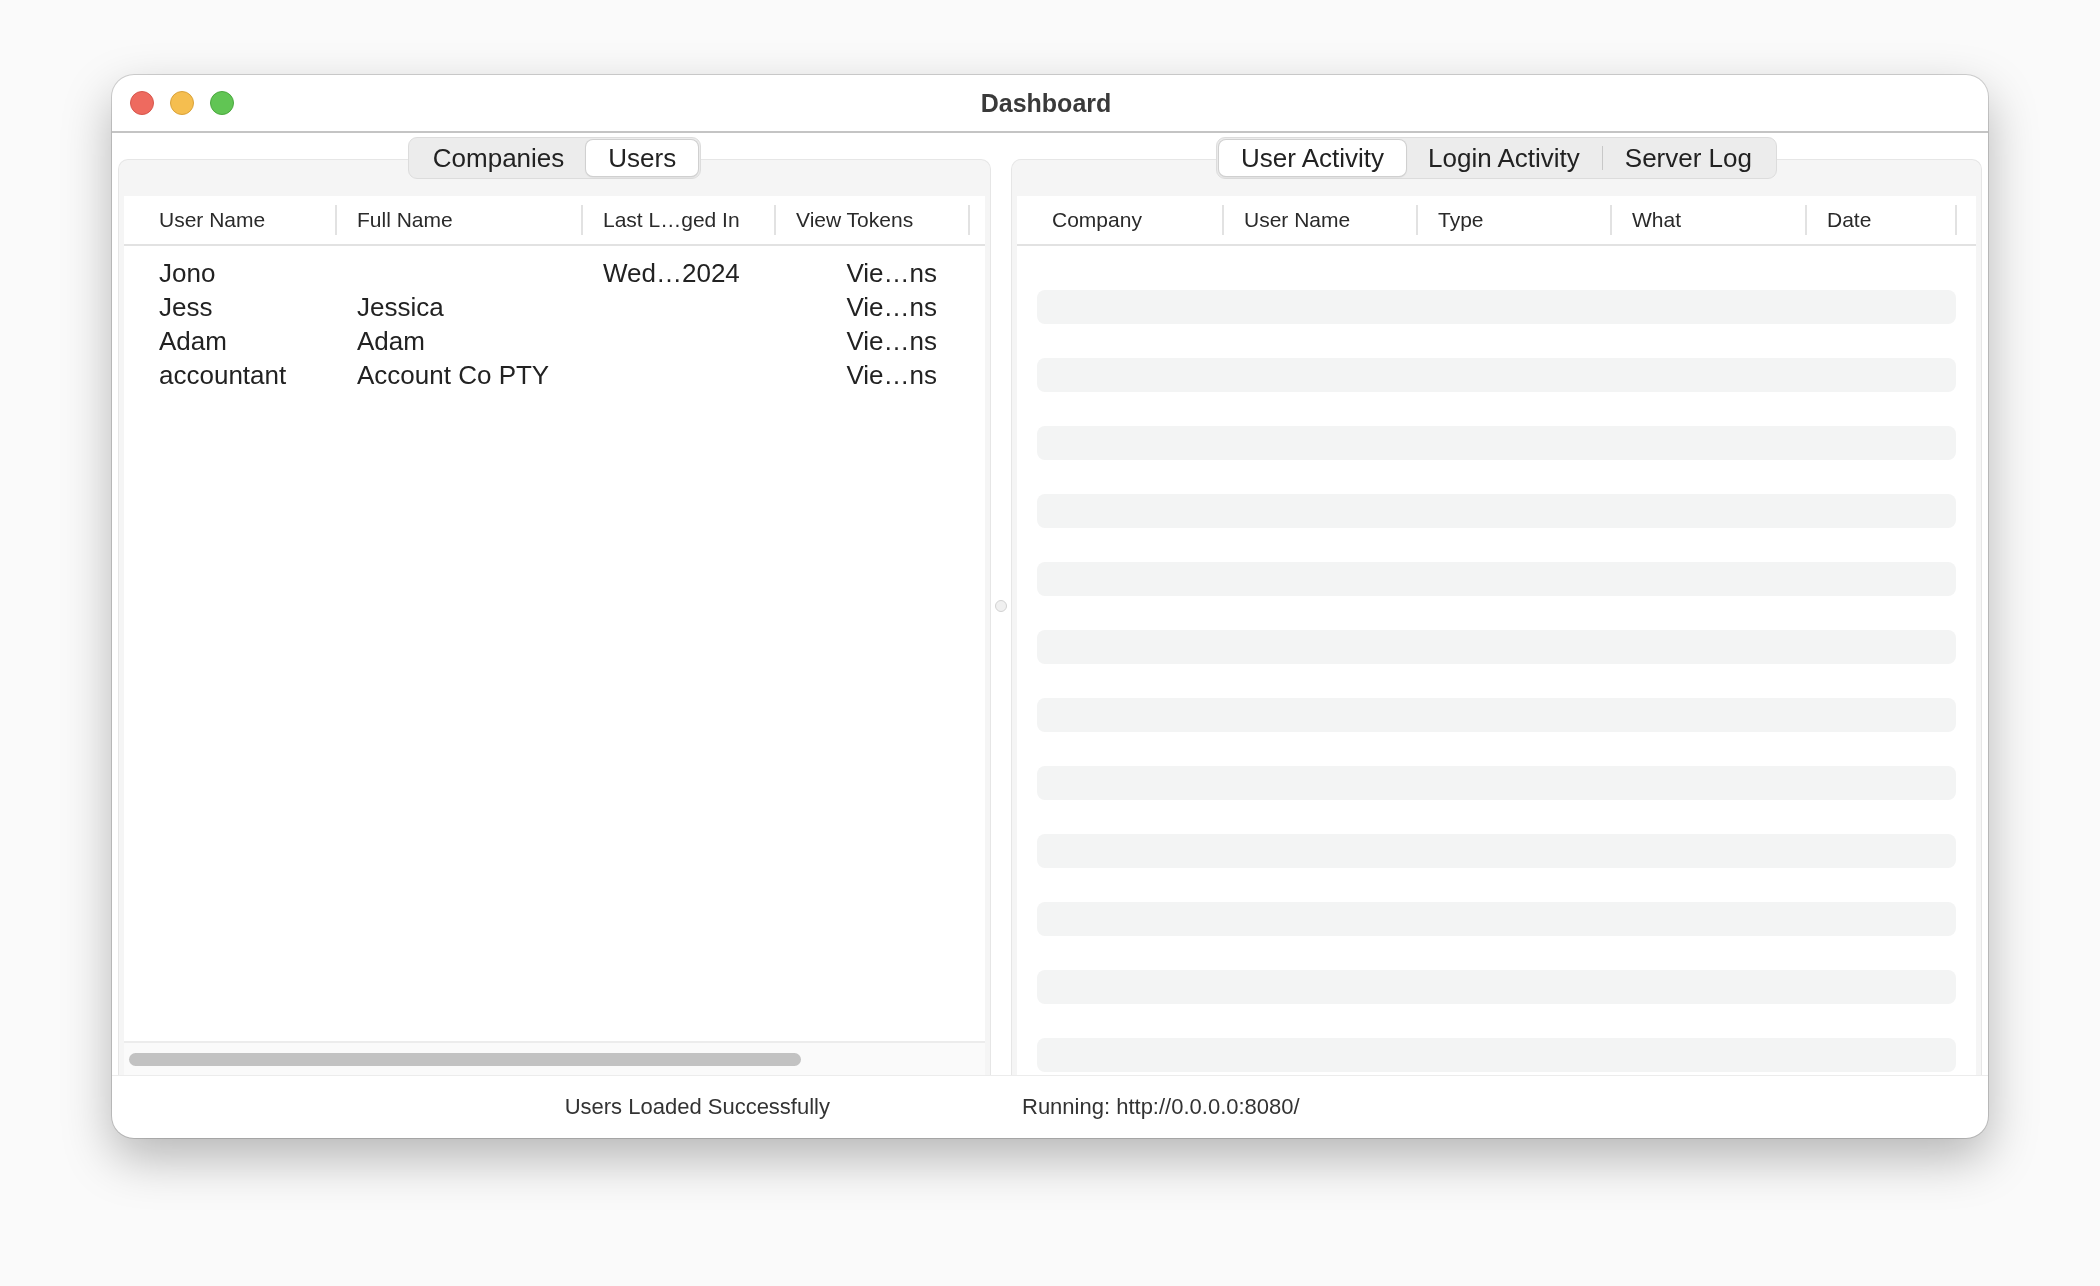  What do you see at coordinates (1001, 606) in the screenshot?
I see `split-handle` at bounding box center [1001, 606].